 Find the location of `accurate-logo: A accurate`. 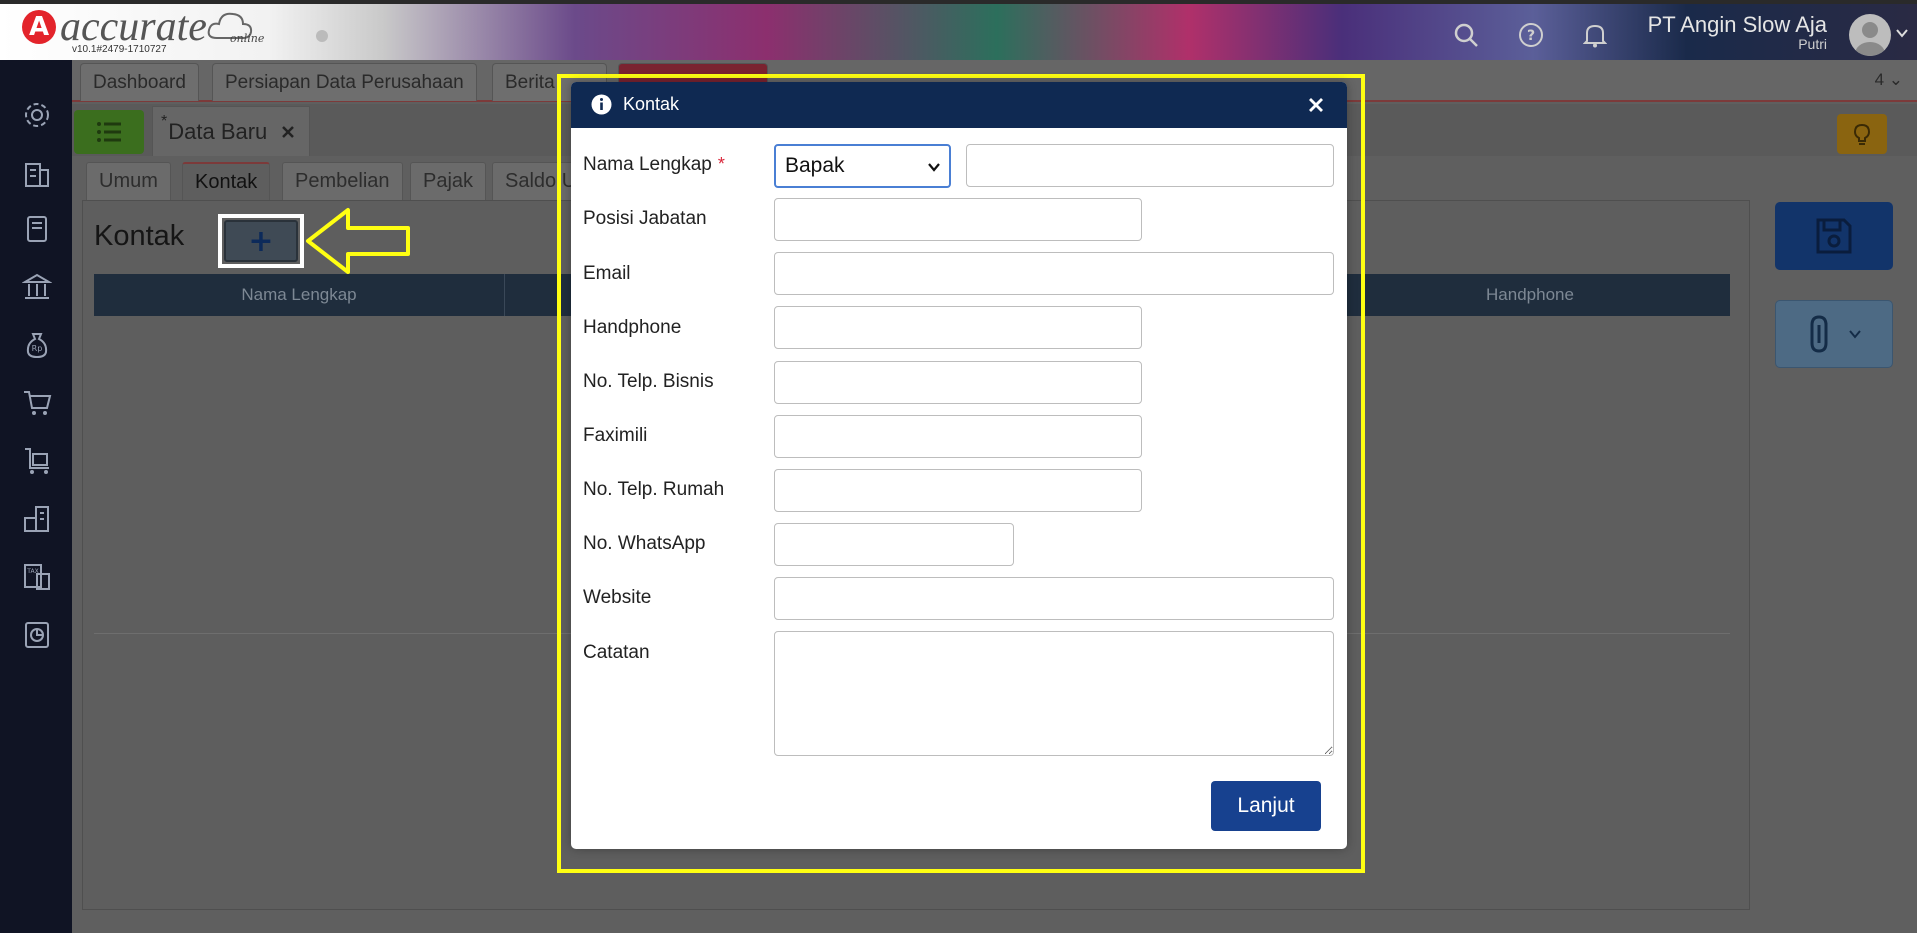

accurate-logo: A accurate is located at coordinates (114, 27).